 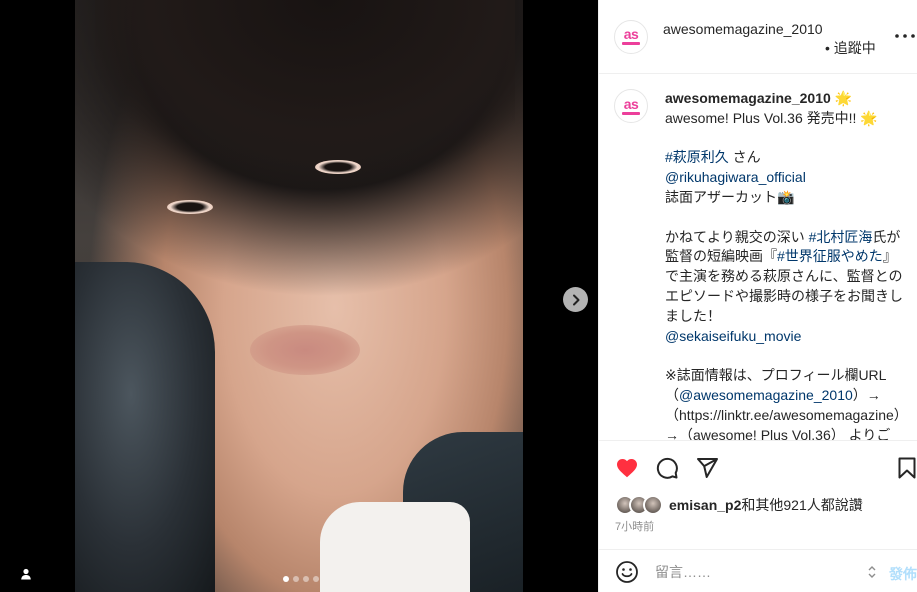 What do you see at coordinates (905, 36) in the screenshot?
I see `more-options-icon` at bounding box center [905, 36].